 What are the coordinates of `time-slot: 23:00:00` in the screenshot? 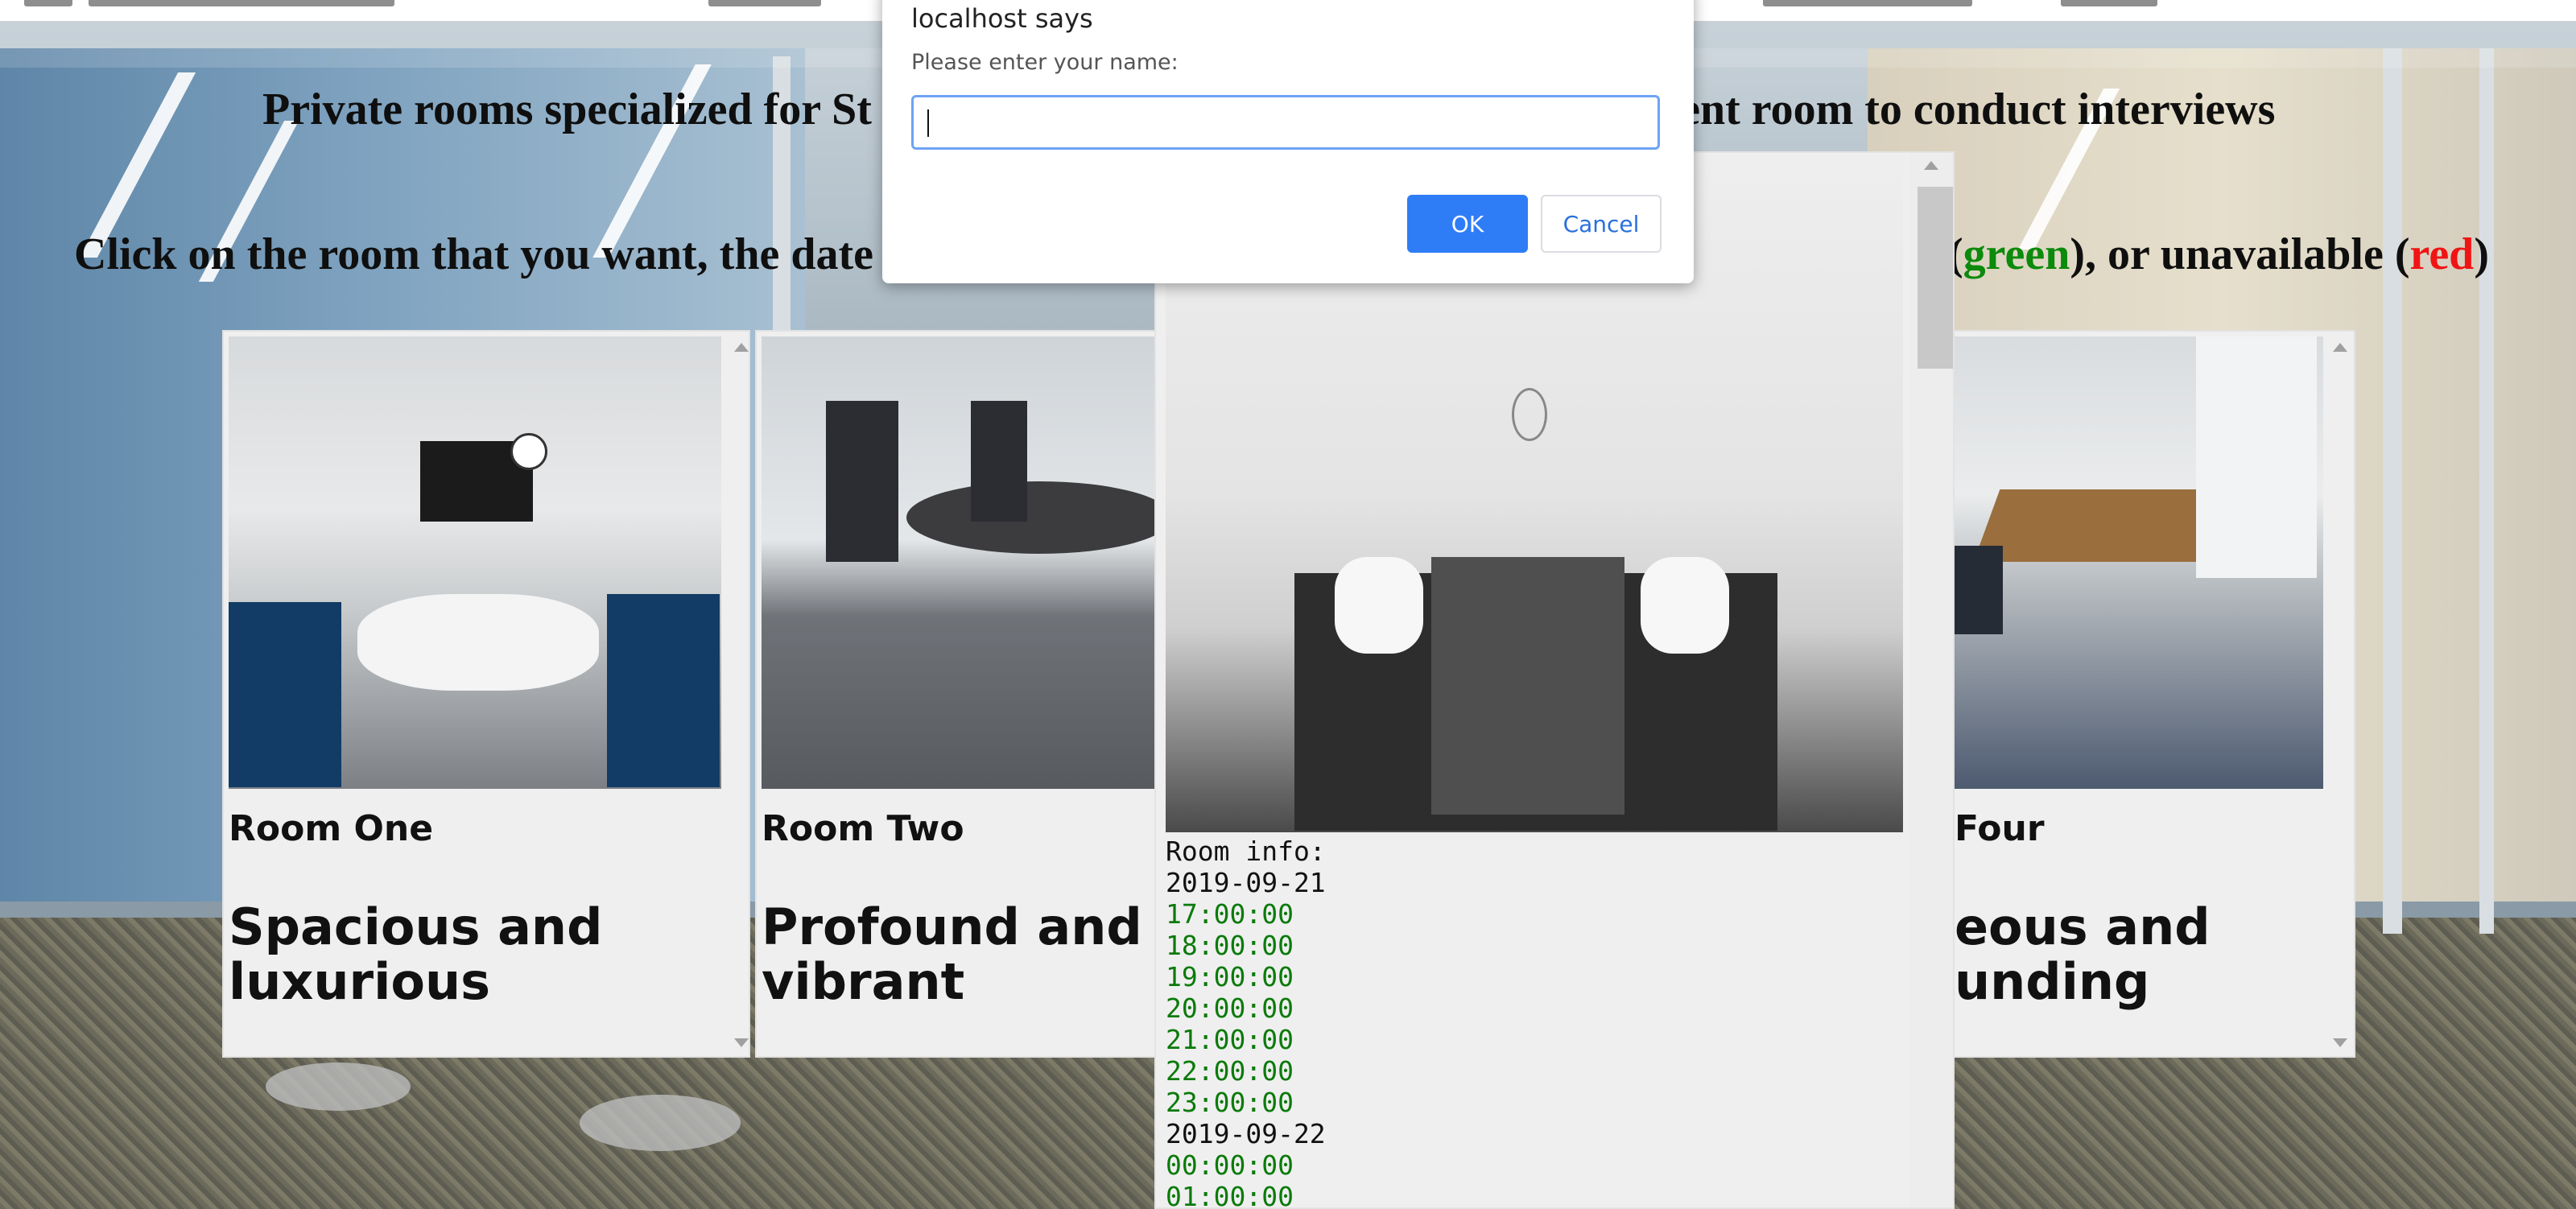 It's located at (1246, 1102).